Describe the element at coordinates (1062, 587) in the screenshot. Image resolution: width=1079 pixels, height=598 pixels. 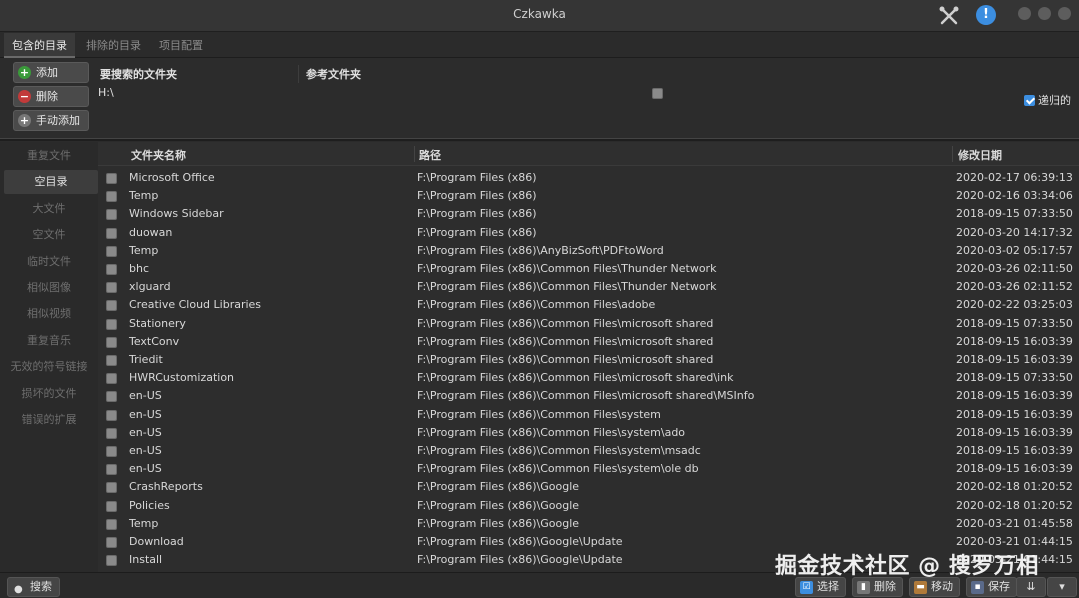
I see `hide-panel-button: ▾` at that location.